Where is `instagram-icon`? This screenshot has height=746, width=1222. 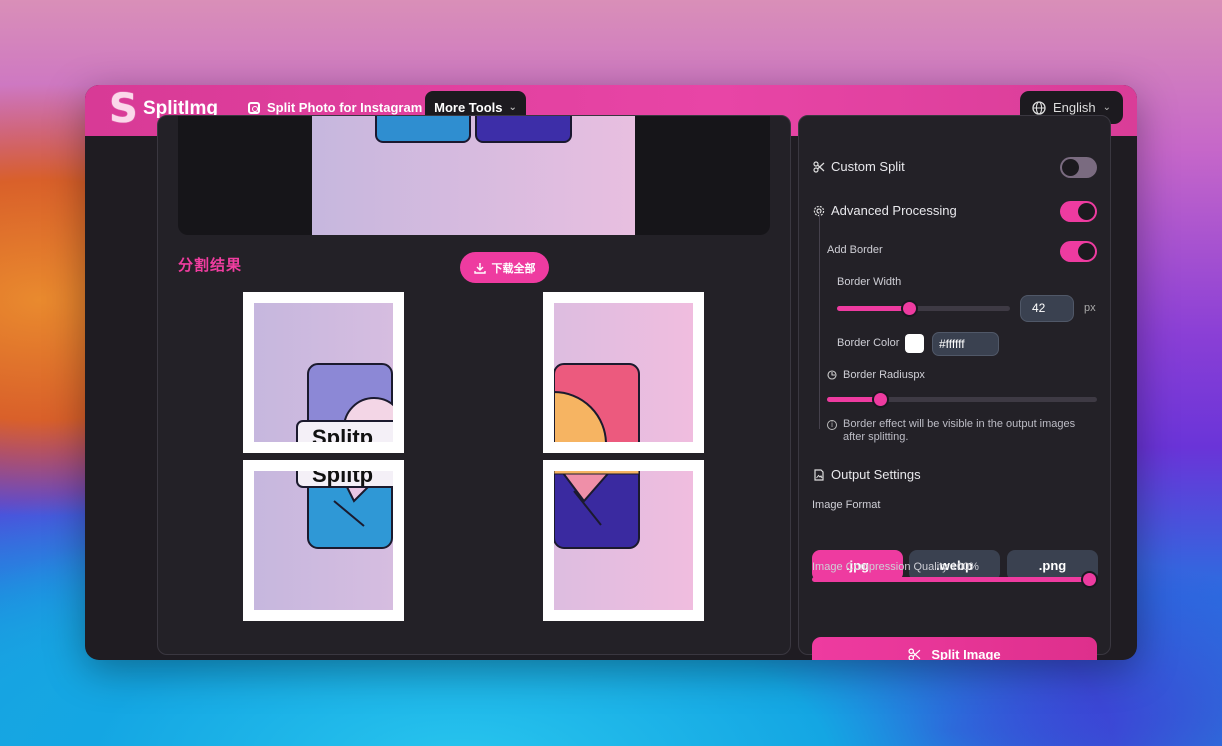
instagram-icon is located at coordinates (254, 107).